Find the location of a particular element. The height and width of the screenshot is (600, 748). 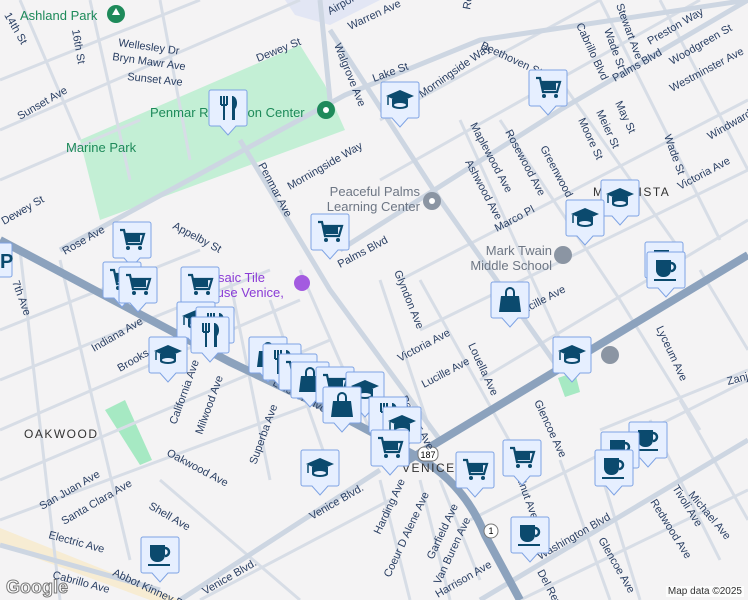

svg-text: 16th St is located at coordinates (78, 46).